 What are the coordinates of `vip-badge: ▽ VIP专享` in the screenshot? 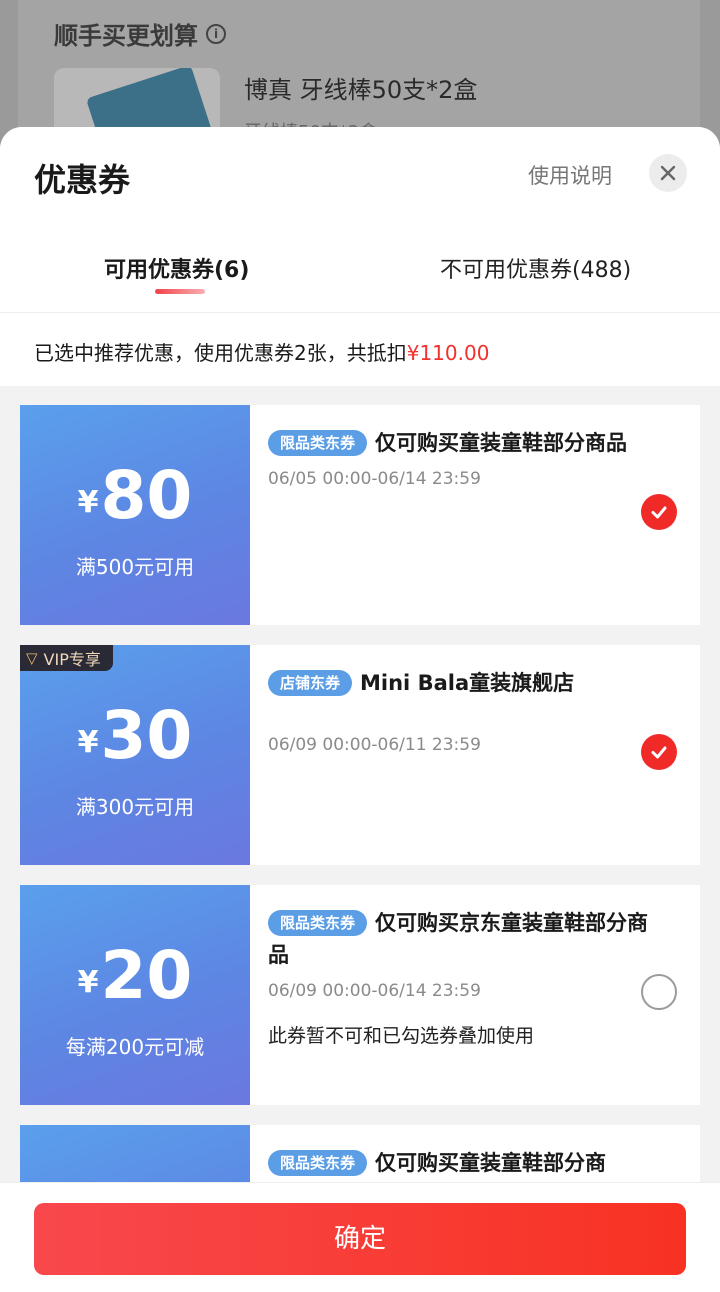 It's located at (66, 658).